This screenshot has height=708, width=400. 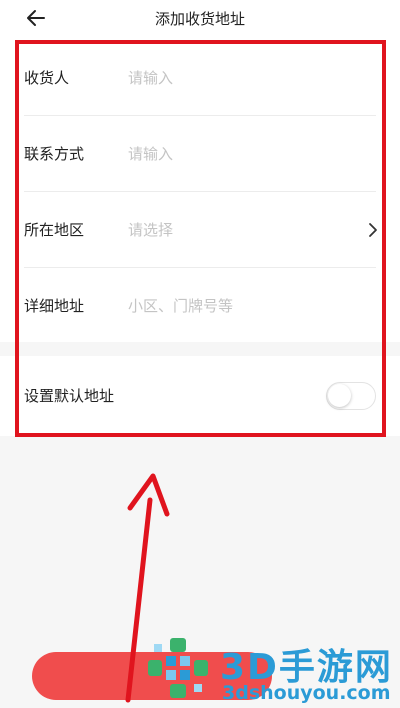 I want to click on detail-address-label: 详细地址, so click(x=54, y=306).